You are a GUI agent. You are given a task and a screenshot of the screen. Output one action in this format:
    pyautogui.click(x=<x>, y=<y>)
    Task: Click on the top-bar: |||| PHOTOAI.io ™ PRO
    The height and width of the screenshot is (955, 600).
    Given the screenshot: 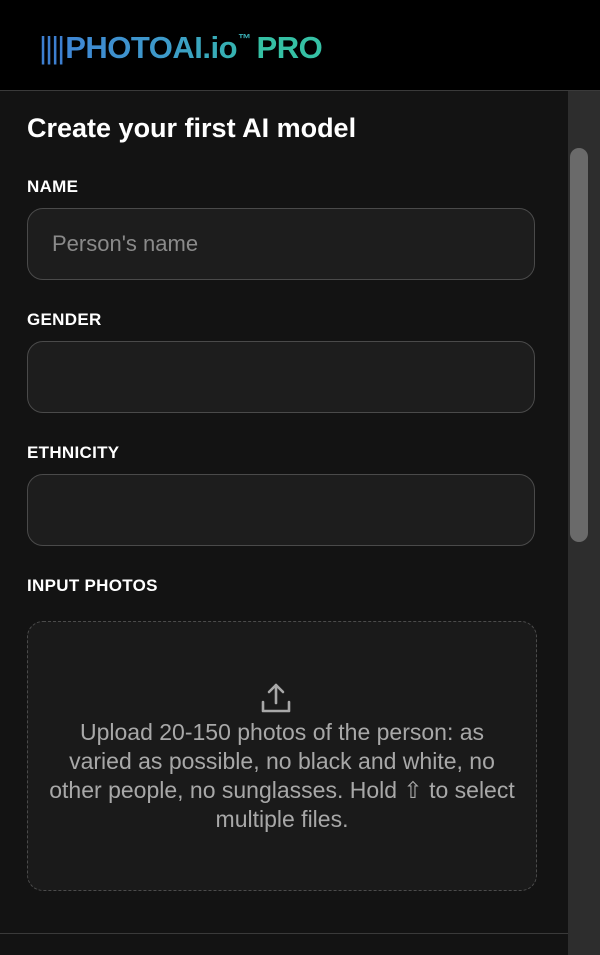 What is the action you would take?
    pyautogui.click(x=300, y=45)
    